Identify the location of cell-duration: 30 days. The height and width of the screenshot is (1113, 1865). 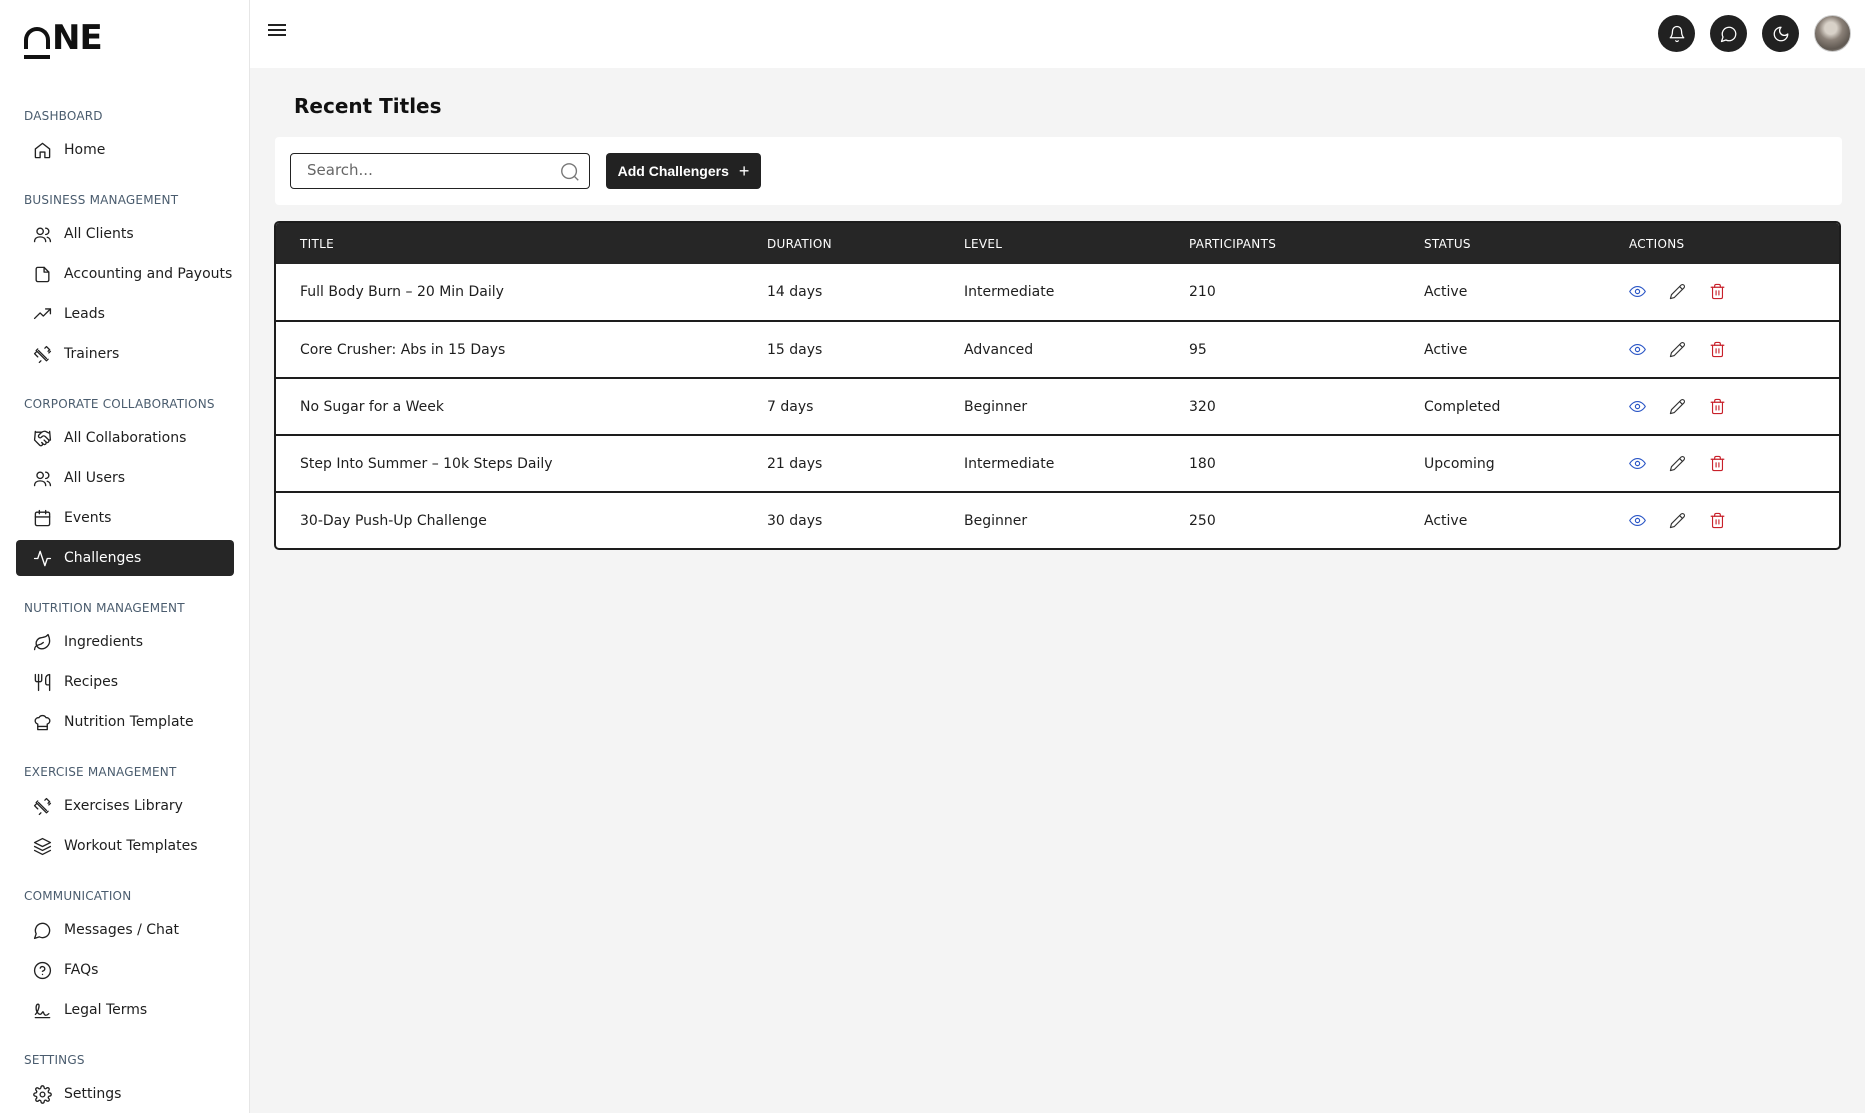
(795, 521).